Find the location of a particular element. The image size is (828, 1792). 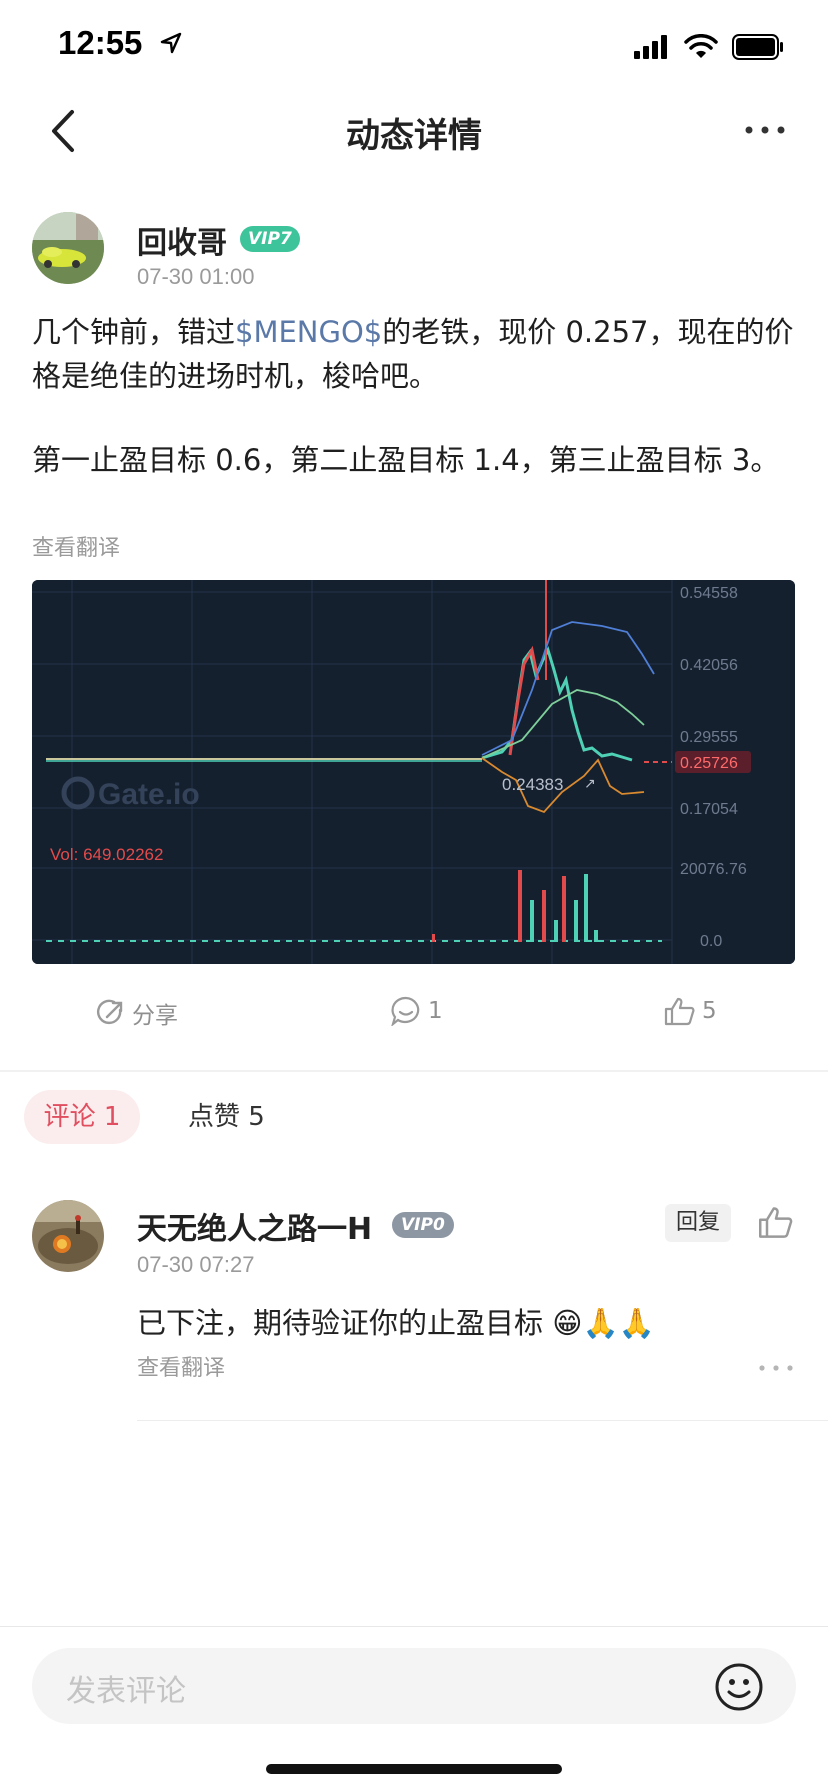

comment-more-icon is located at coordinates (776, 1368).